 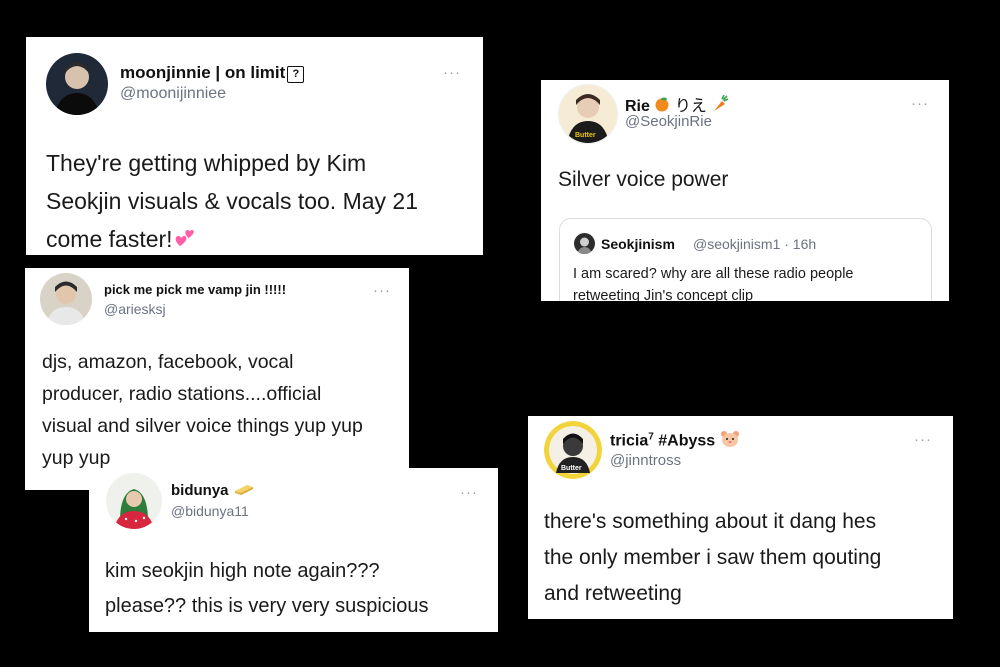 I want to click on user-handle: @bidunya11, so click(x=210, y=511).